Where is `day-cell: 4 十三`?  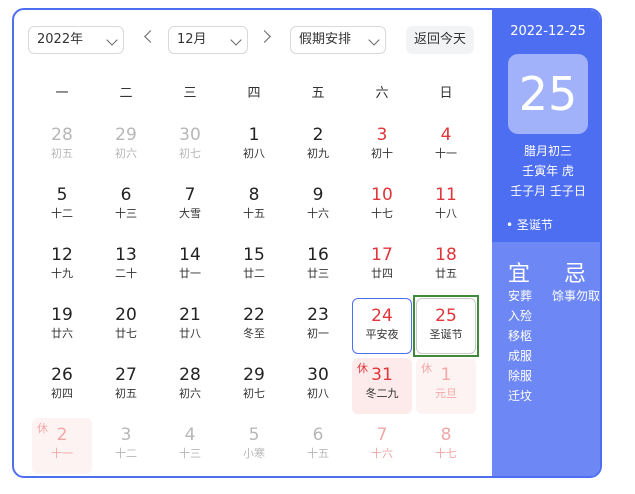
day-cell: 4 十三 is located at coordinates (190, 446).